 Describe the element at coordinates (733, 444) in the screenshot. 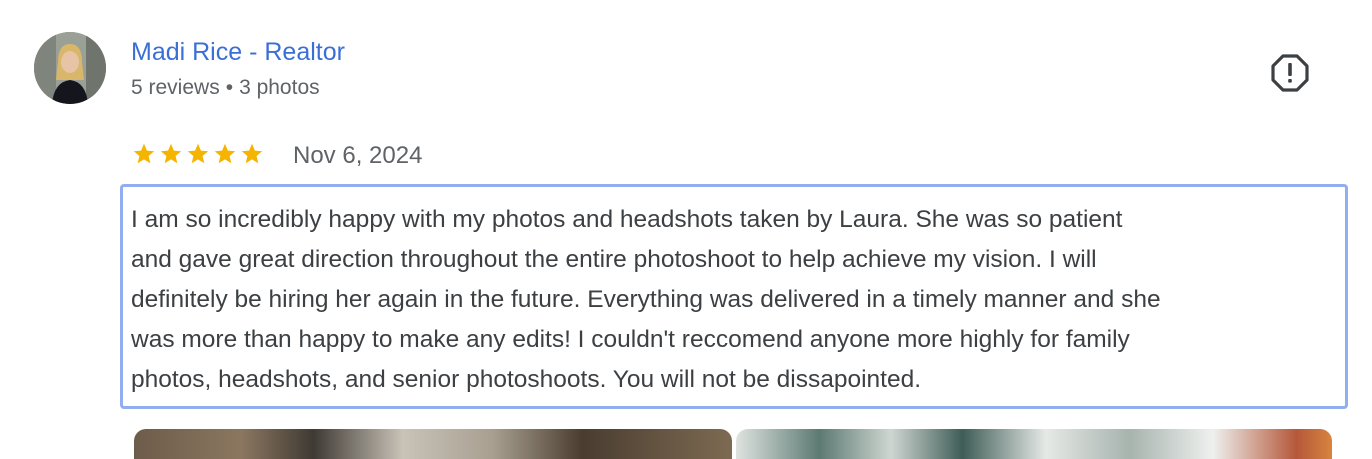

I see `review-photo-strip` at that location.